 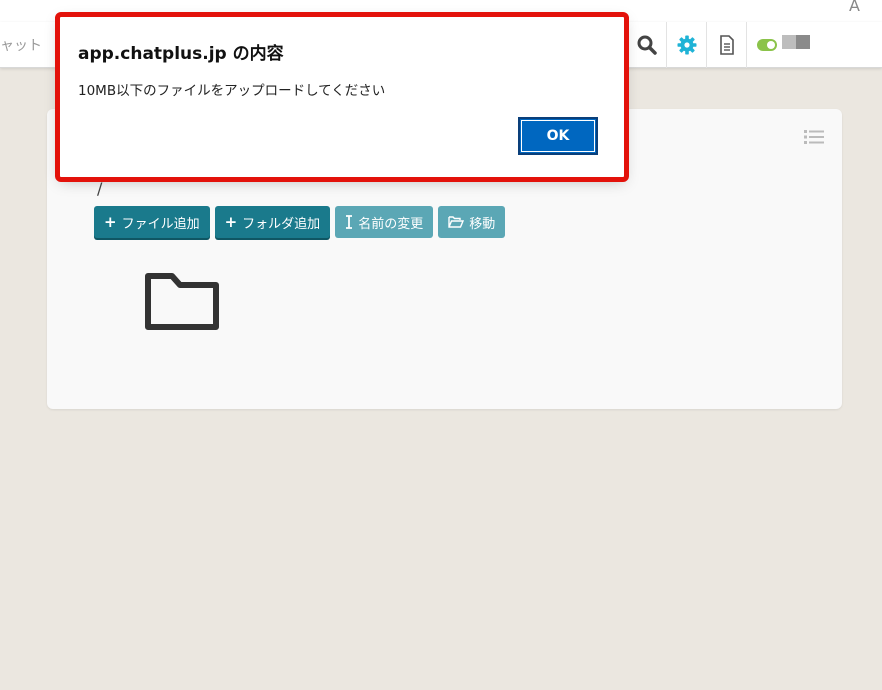 I want to click on document-button, so click(x=726, y=45).